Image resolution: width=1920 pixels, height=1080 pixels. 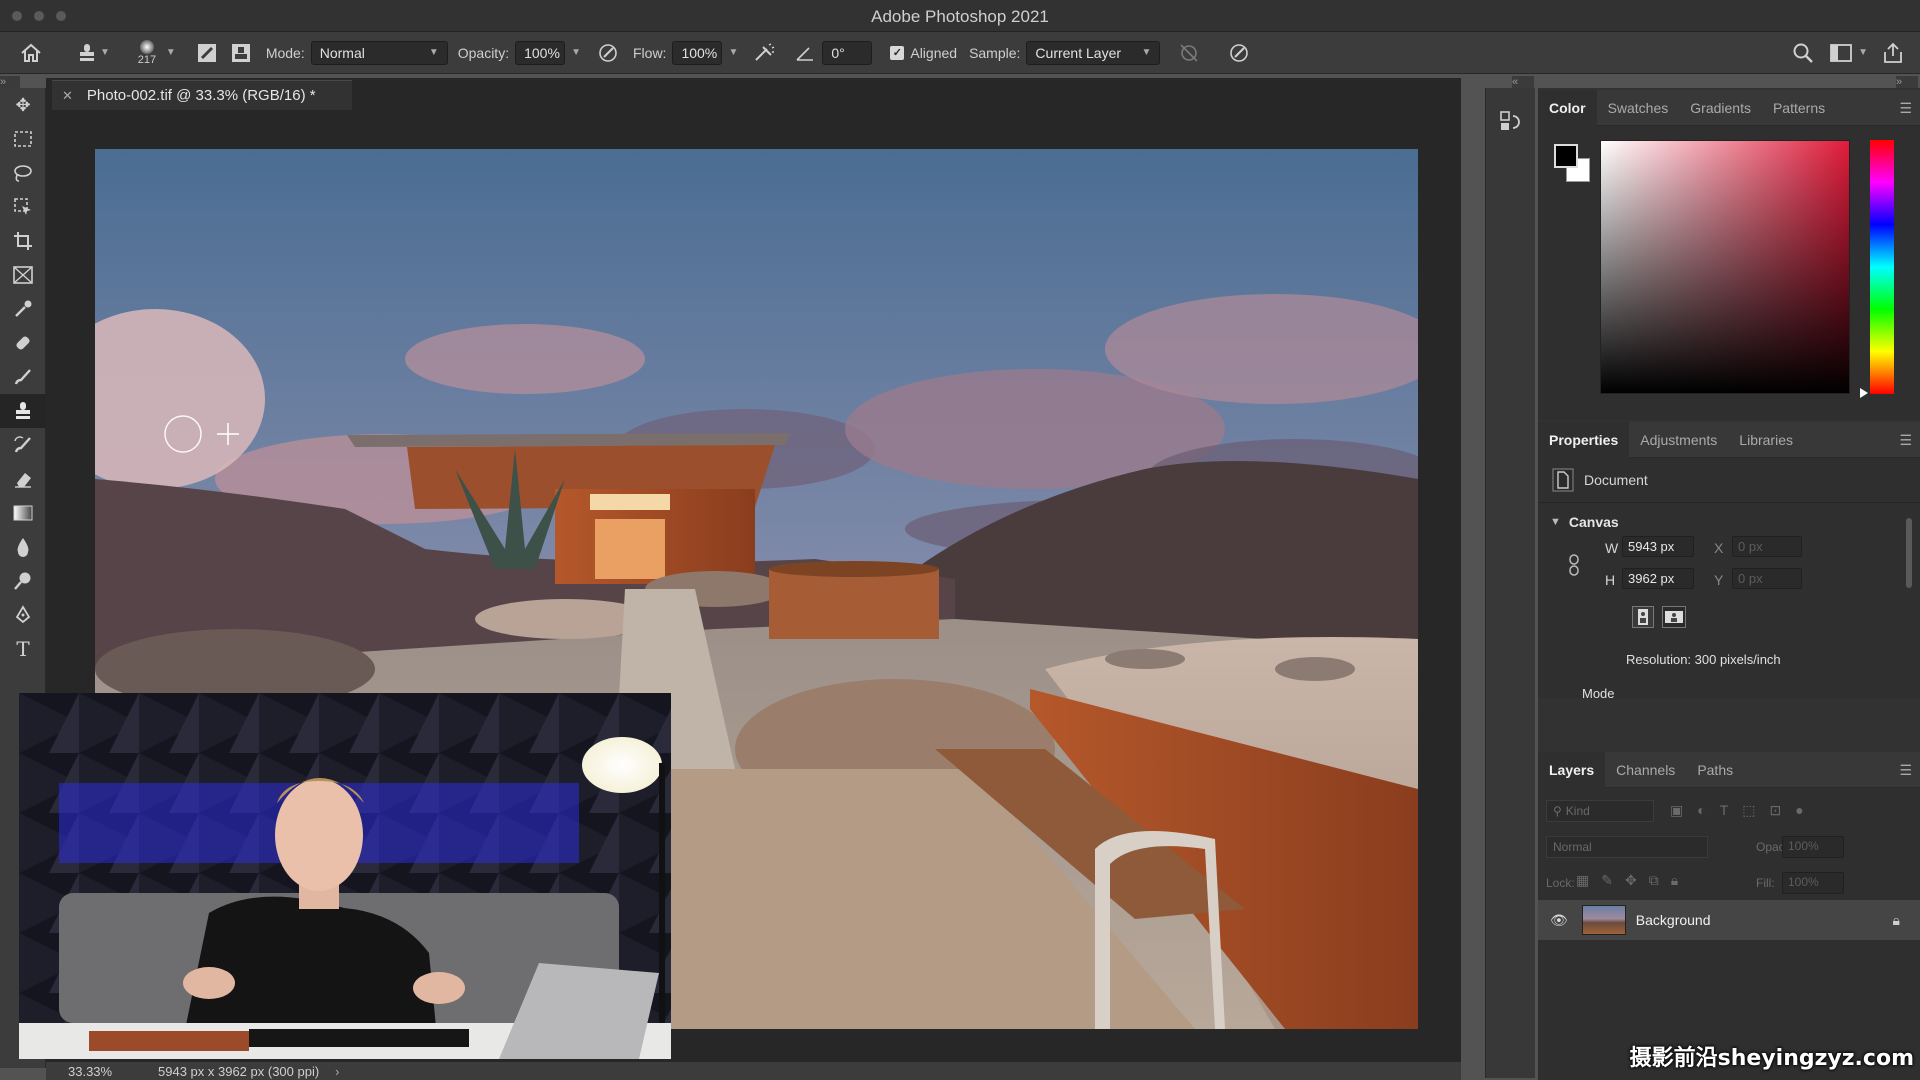 What do you see at coordinates (1896, 920) in the screenshot?
I see `lock-icon: 🔒︎` at bounding box center [1896, 920].